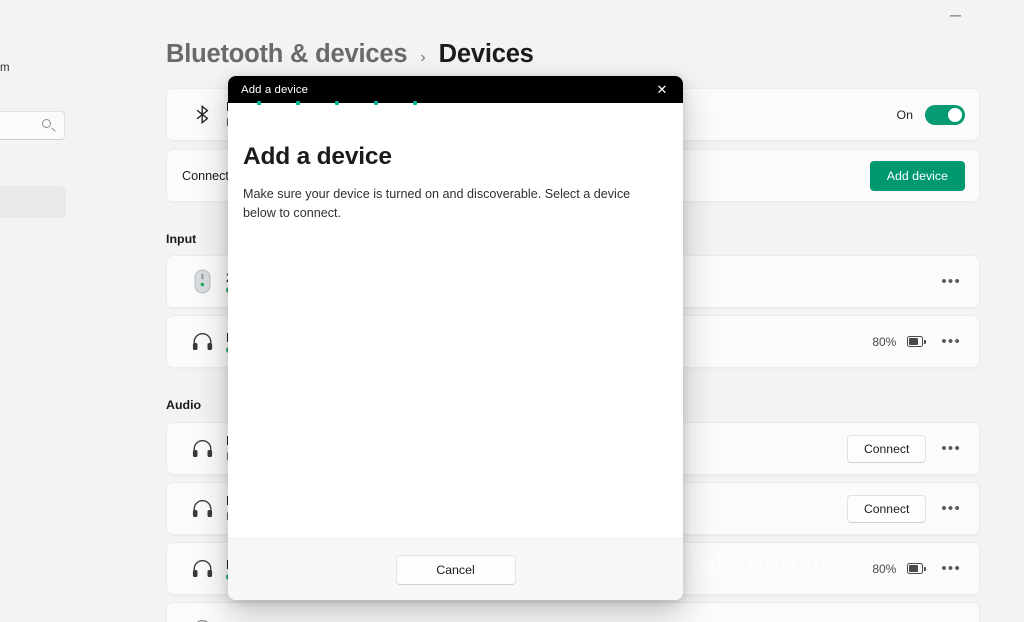 Image resolution: width=1024 pixels, height=622 pixels. I want to click on bluetooth-toggle, so click(945, 114).